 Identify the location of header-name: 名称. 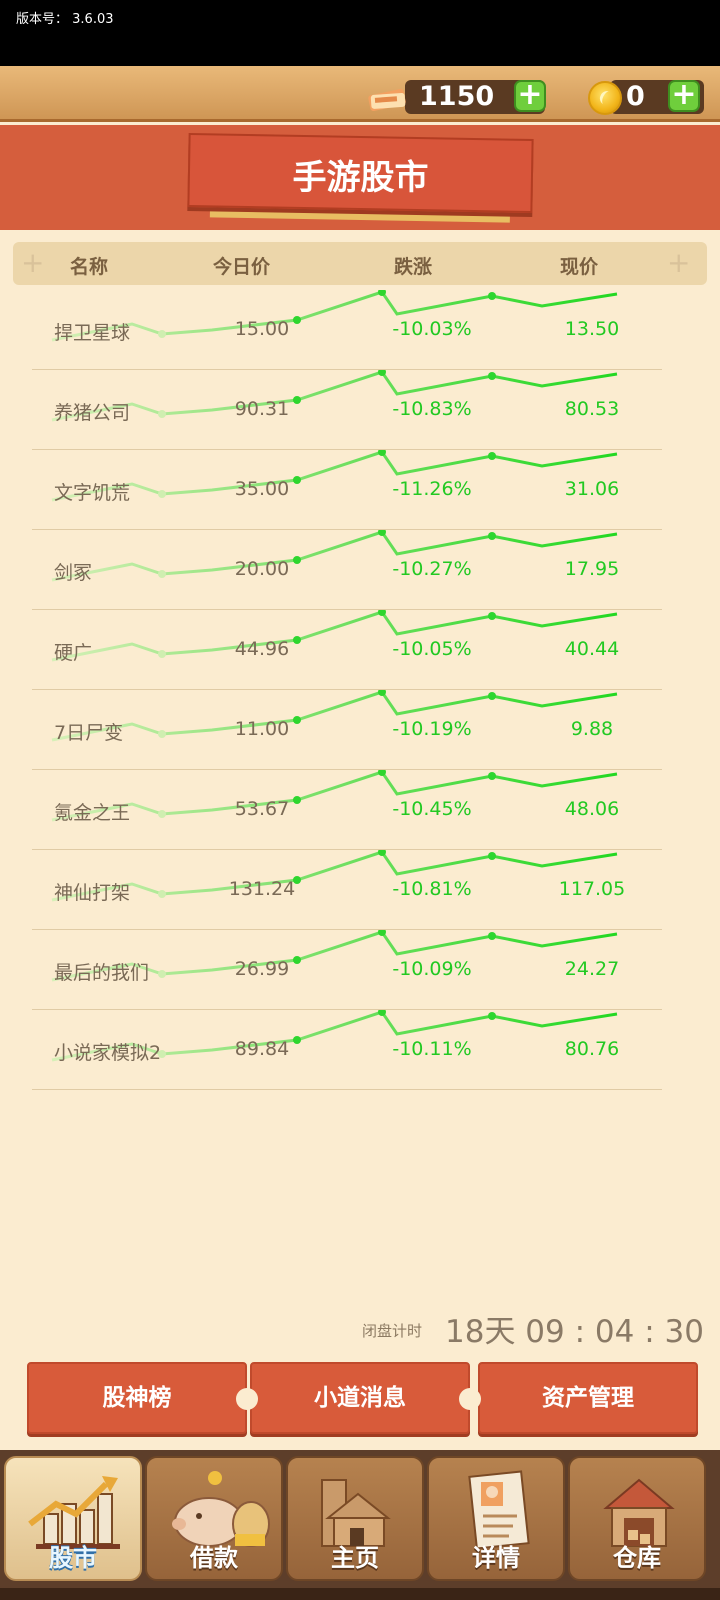
(89, 267).